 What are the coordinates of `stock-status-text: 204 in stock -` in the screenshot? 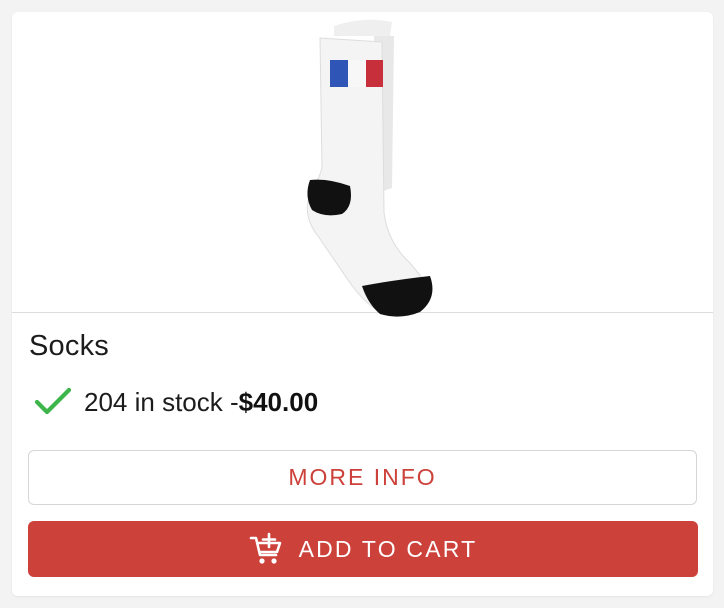 It's located at (161, 401).